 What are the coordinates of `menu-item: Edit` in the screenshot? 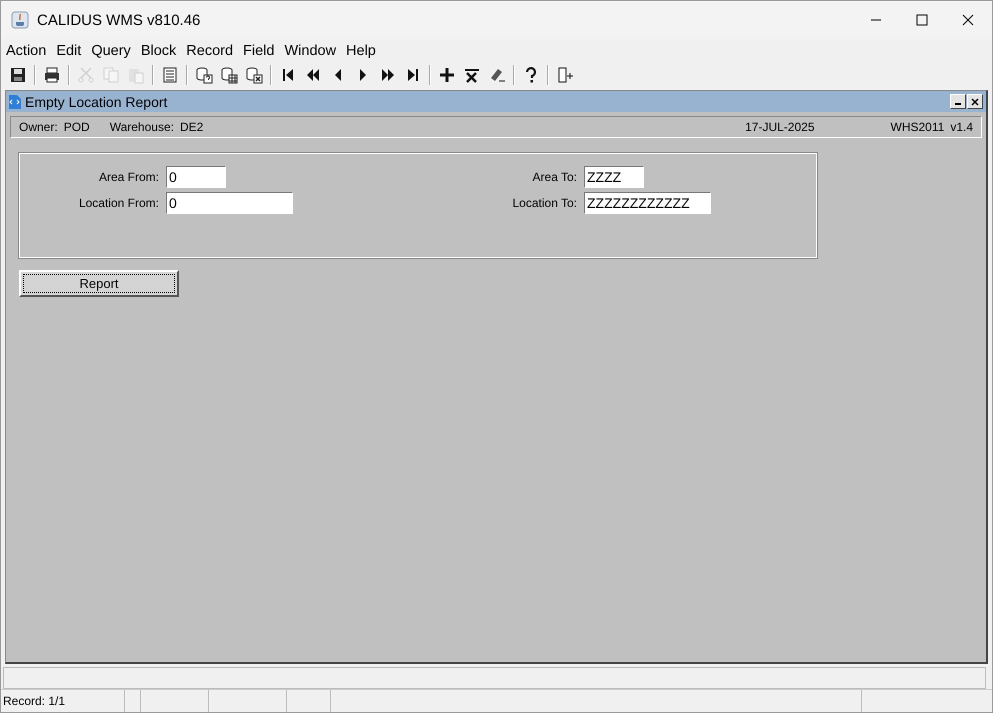 It's located at (69, 51).